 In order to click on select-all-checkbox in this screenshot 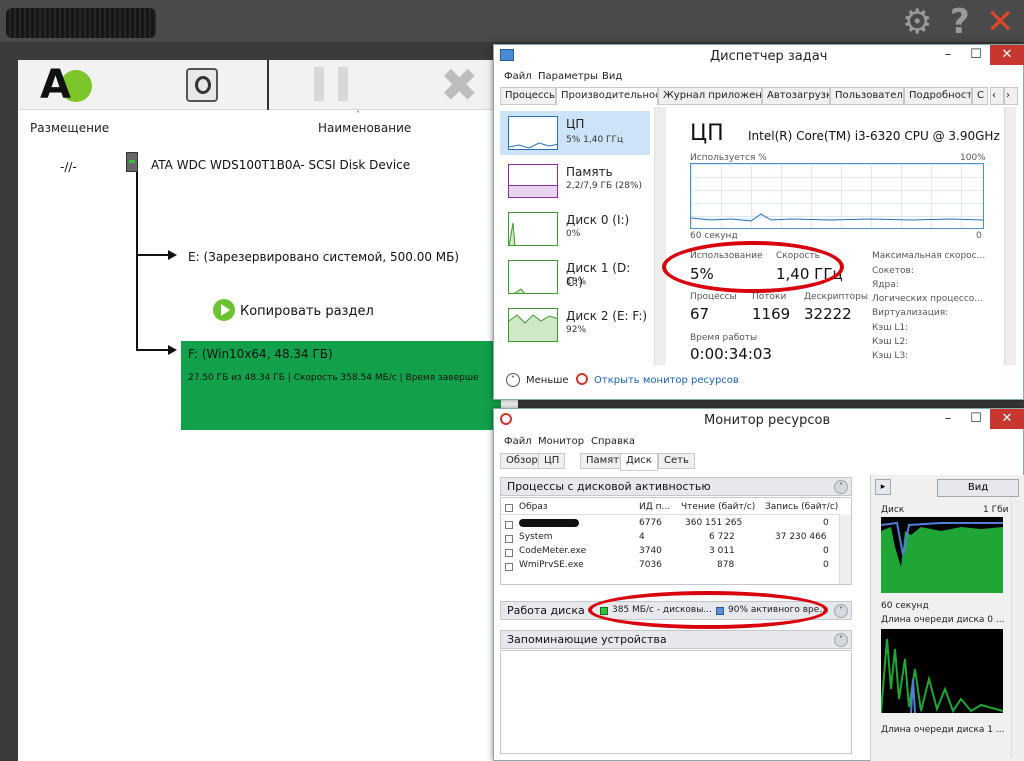, I will do `click(509, 508)`.